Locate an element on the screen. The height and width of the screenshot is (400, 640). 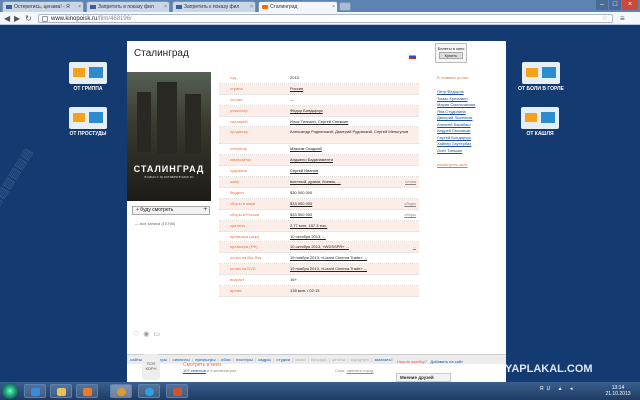
plus-icon: + is located at coordinates (205, 210).